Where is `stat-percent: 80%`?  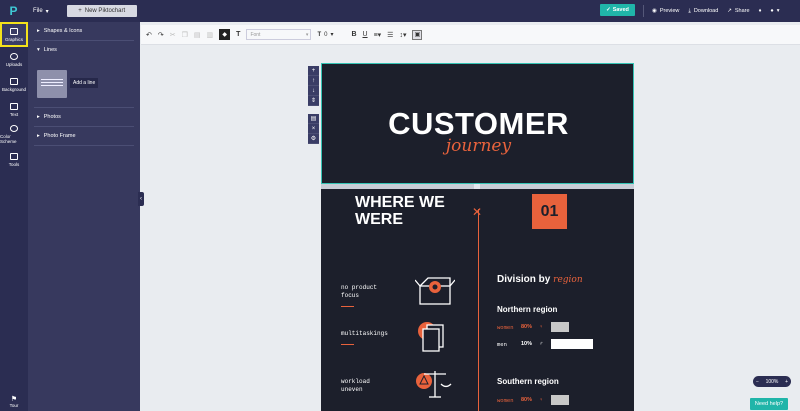 stat-percent: 80% is located at coordinates (527, 400).